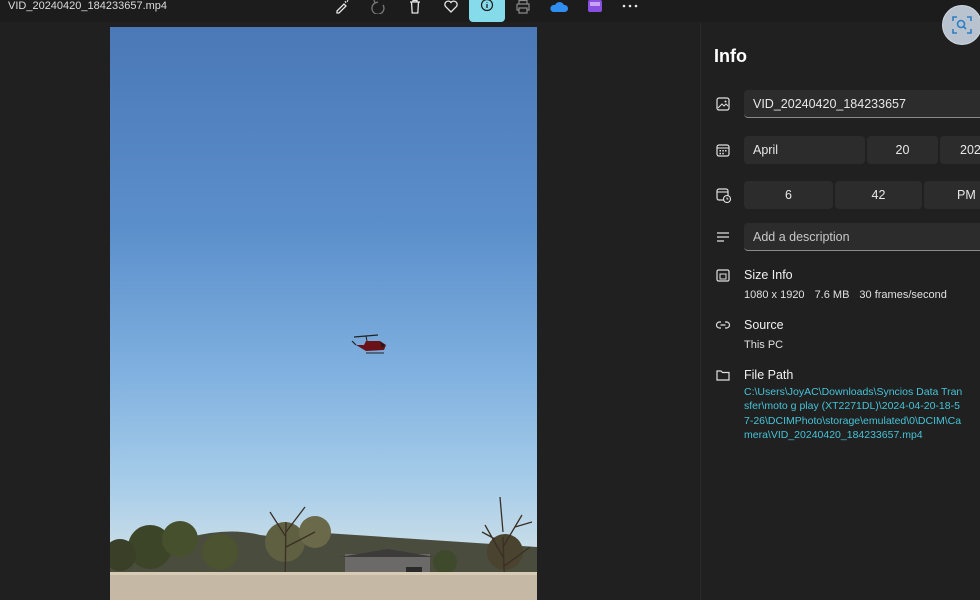 The width and height of the screenshot is (980, 600). Describe the element at coordinates (730, 56) in the screenshot. I see `panel-title: Info` at that location.